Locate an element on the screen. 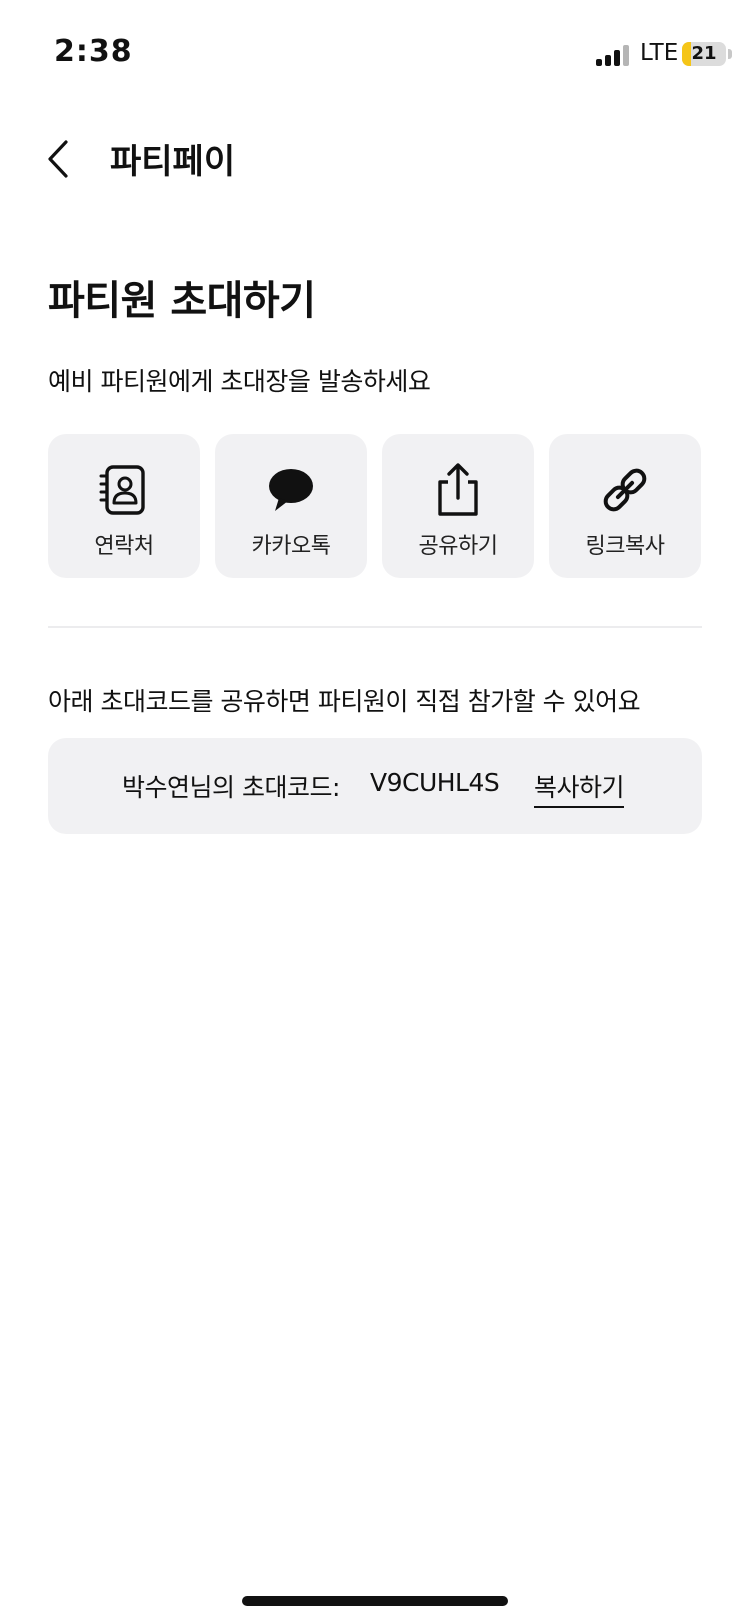 The width and height of the screenshot is (750, 1624). link-icon is located at coordinates (625, 490).